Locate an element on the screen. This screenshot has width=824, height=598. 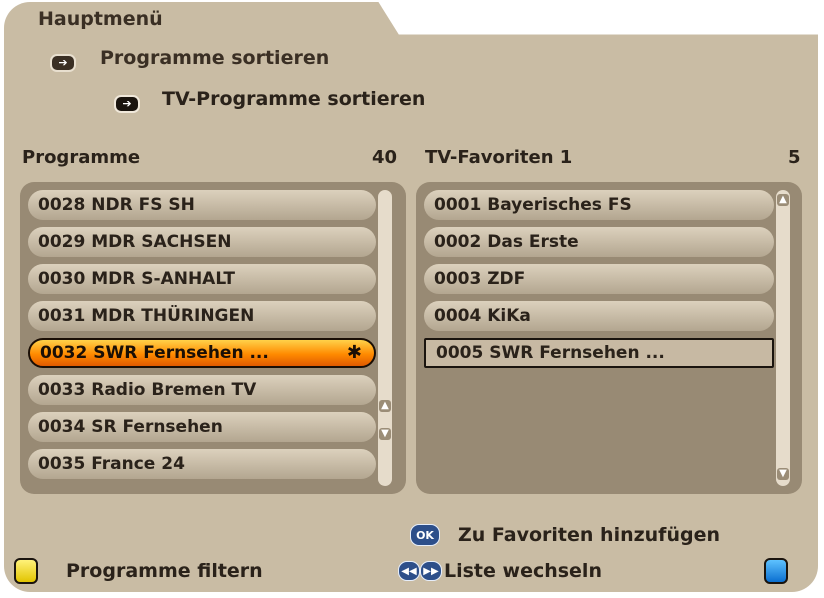
star-icon: ✱ is located at coordinates (354, 352).